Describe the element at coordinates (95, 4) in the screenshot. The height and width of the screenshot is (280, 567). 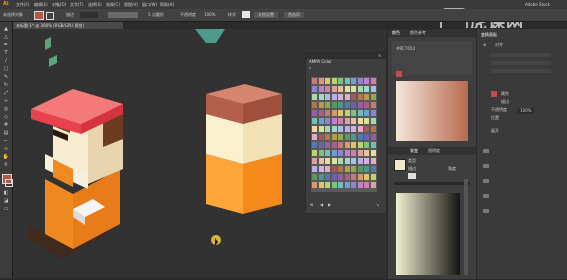
I see `menu-select: 选择(S)` at that location.